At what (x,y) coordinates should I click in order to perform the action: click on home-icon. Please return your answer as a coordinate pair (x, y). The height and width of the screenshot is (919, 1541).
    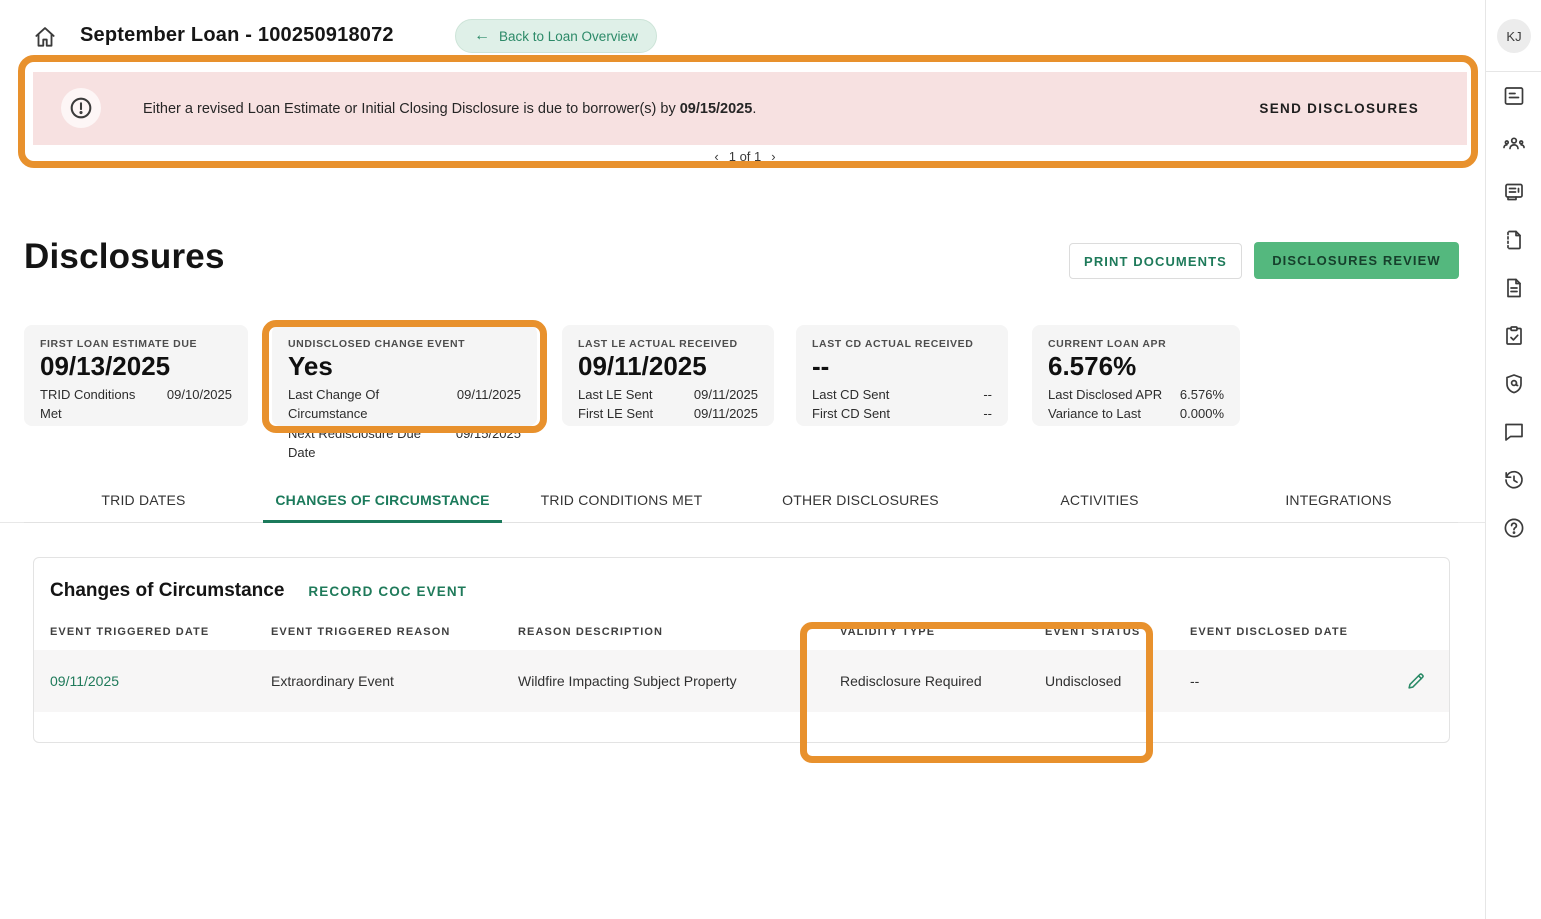
    Looking at the image, I should click on (45, 37).